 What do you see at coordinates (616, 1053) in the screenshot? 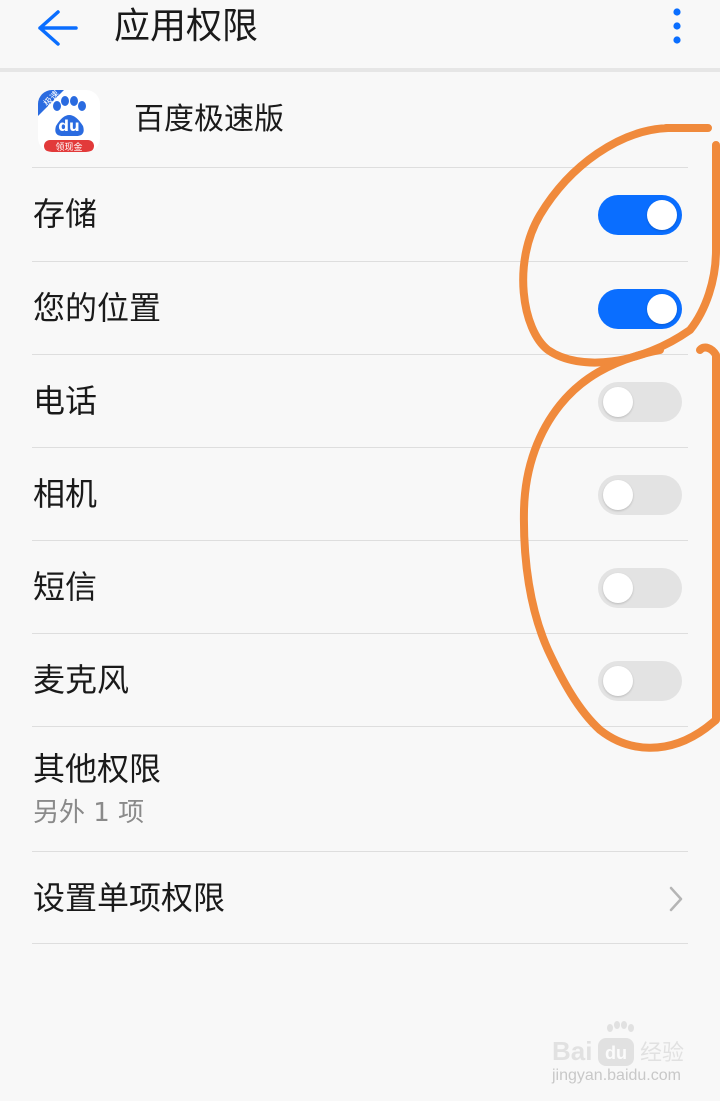
I see `svg-text: du` at bounding box center [616, 1053].